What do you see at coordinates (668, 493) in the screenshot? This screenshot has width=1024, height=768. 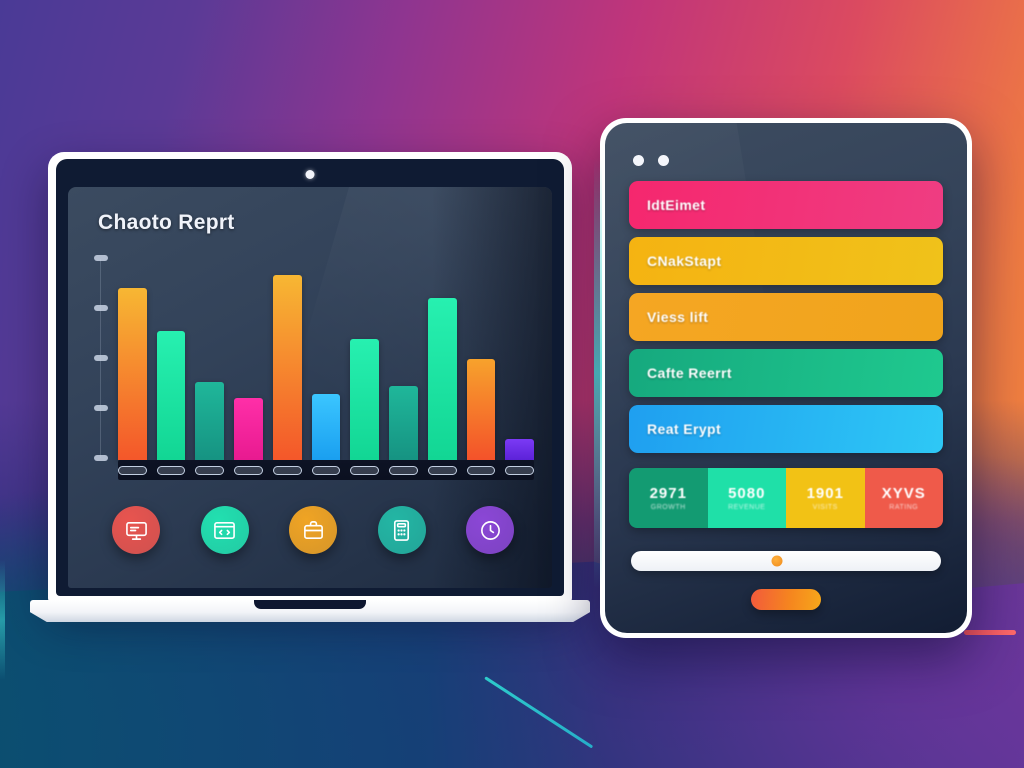 I see `stat-tile-value: 2971` at bounding box center [668, 493].